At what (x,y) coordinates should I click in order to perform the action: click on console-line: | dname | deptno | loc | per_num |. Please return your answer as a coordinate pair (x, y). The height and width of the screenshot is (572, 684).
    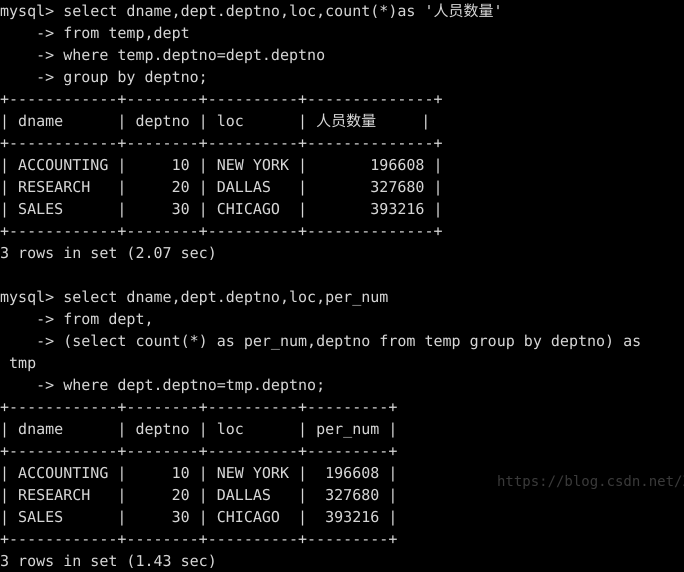
    Looking at the image, I should click on (199, 429).